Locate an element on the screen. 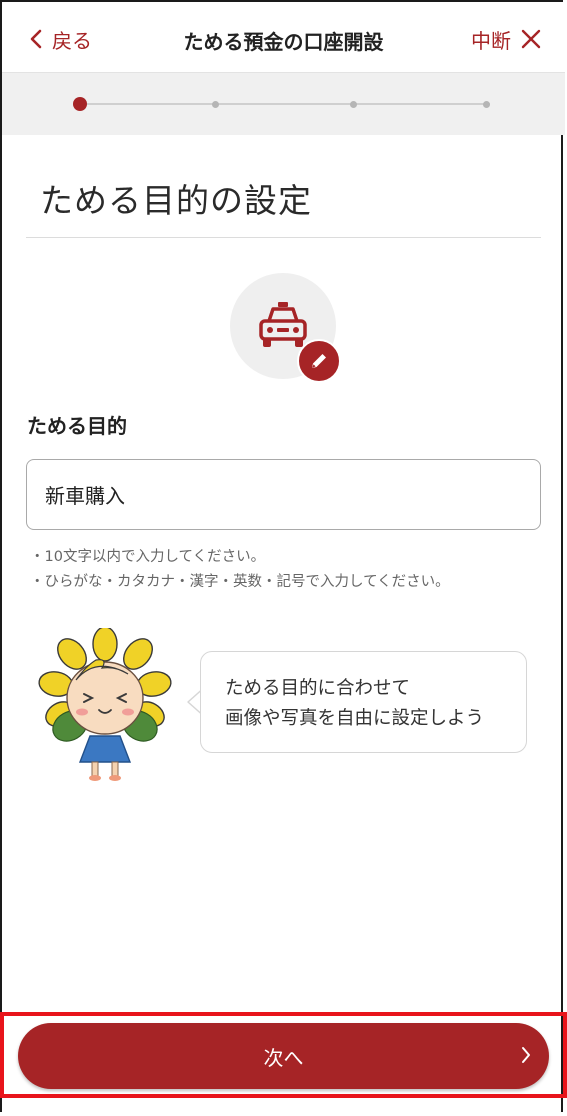 The width and height of the screenshot is (567, 1116). progress-track is located at coordinates (285, 104).